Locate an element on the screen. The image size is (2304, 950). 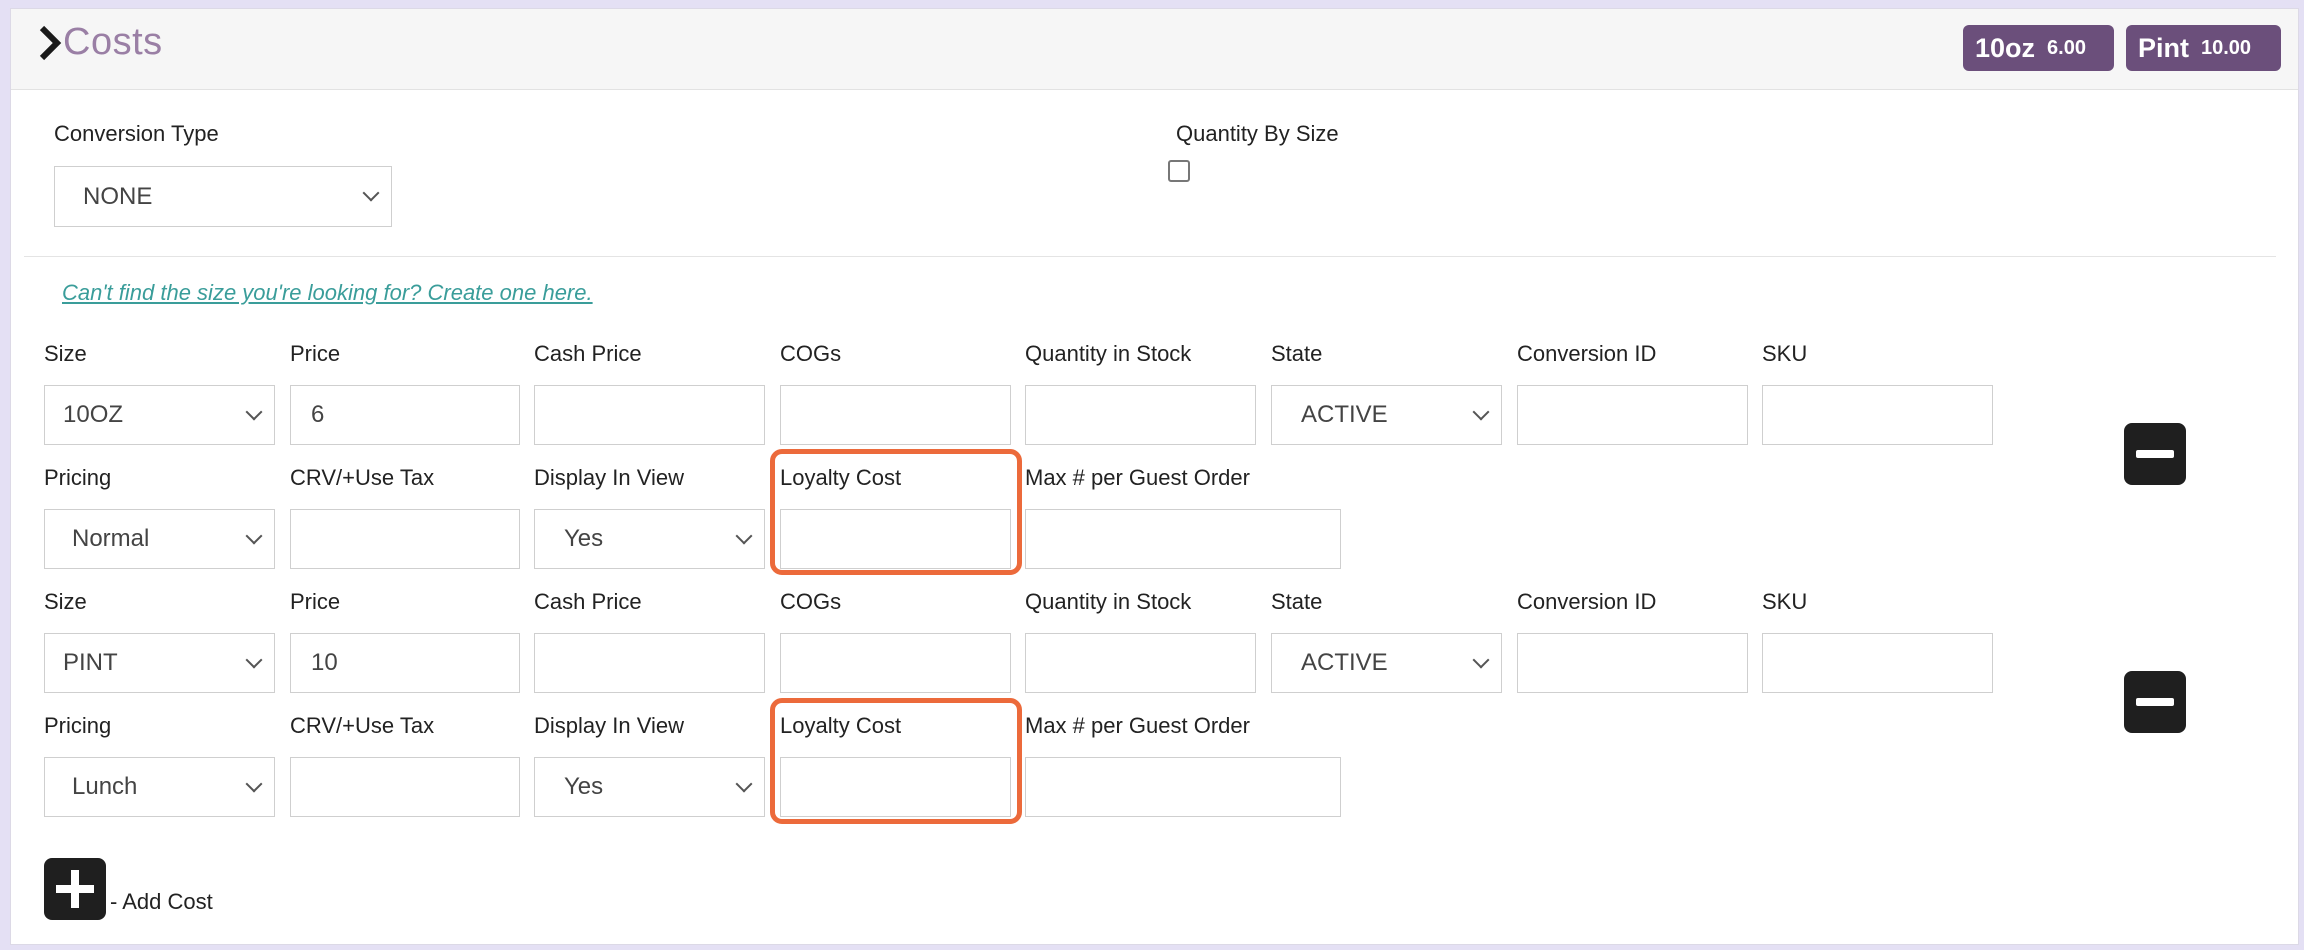
size-value: PINT is located at coordinates (90, 662).